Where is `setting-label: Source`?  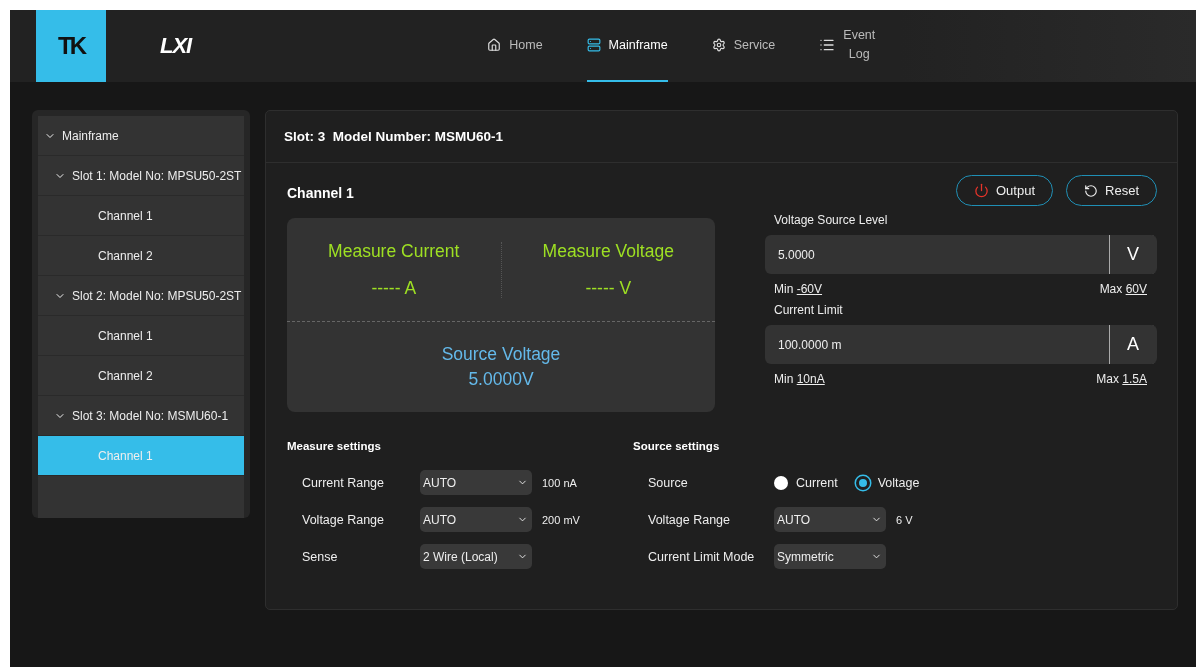
setting-label: Source is located at coordinates (668, 482).